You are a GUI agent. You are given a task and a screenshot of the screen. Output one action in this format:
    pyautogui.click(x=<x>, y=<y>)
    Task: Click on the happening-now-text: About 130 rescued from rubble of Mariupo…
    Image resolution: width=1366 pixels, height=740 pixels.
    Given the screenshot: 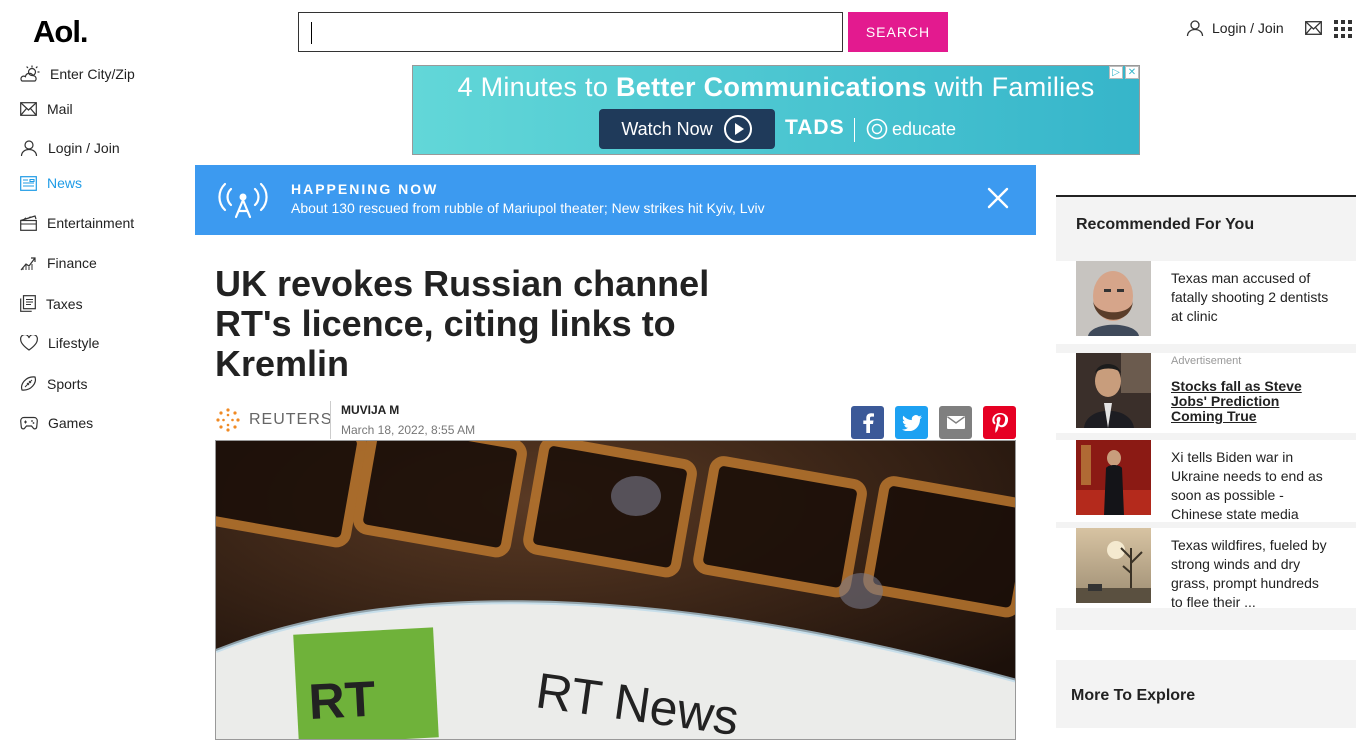 What is the action you would take?
    pyautogui.click(x=528, y=208)
    